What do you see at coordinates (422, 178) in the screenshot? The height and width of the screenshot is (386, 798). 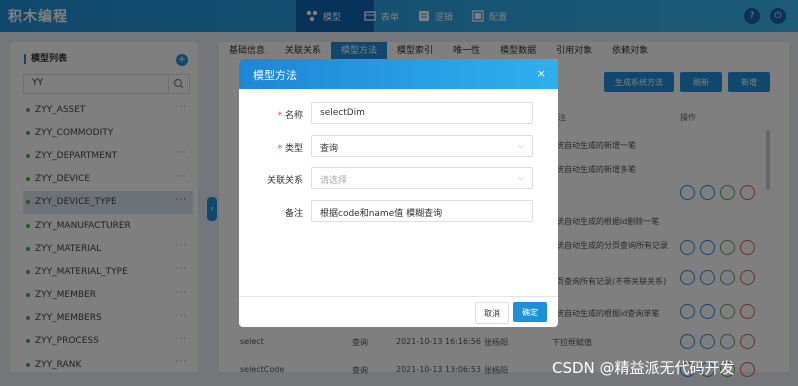 I see `relation-select: 请选择 ⌵` at bounding box center [422, 178].